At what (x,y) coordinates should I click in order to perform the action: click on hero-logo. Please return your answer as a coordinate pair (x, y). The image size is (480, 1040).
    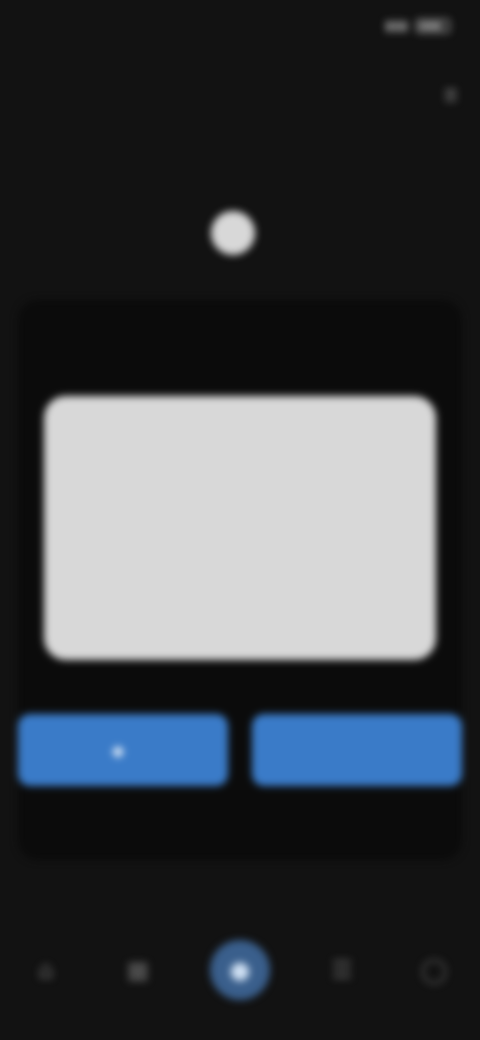
    Looking at the image, I should click on (240, 233).